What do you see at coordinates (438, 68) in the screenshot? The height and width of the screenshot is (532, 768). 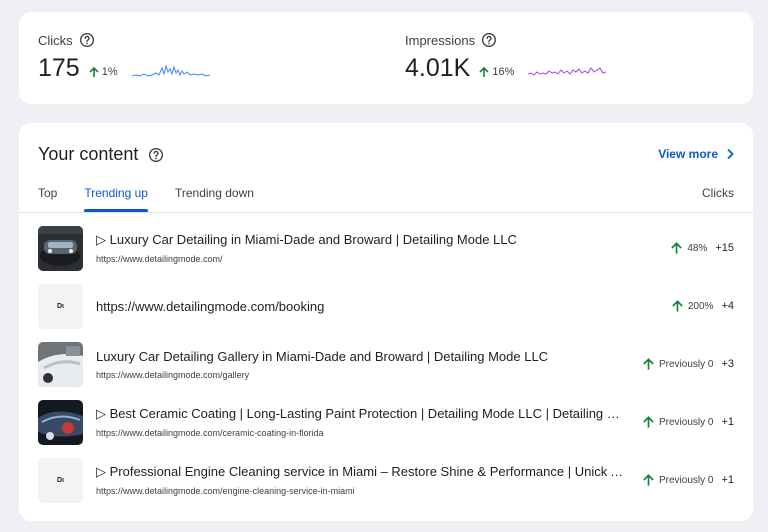 I see `impressions-value: 4.01K` at bounding box center [438, 68].